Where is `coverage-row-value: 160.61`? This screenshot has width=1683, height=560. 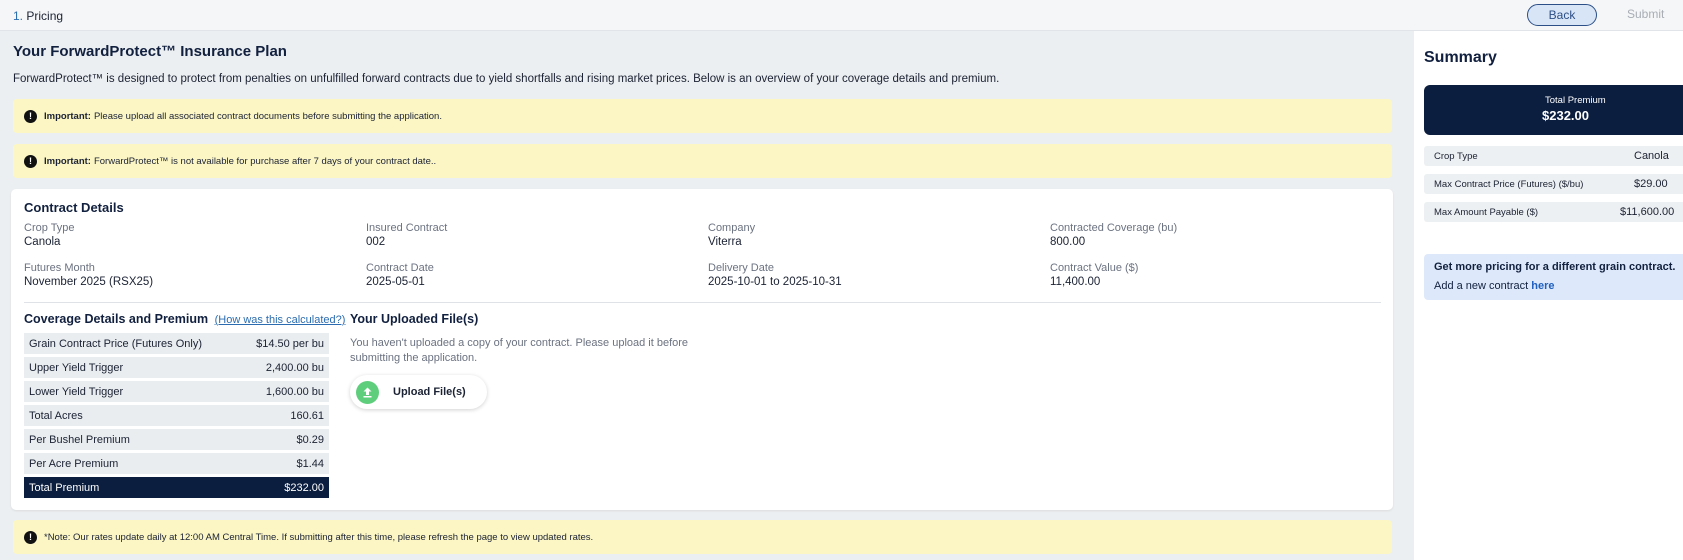
coverage-row-value: 160.61 is located at coordinates (307, 415).